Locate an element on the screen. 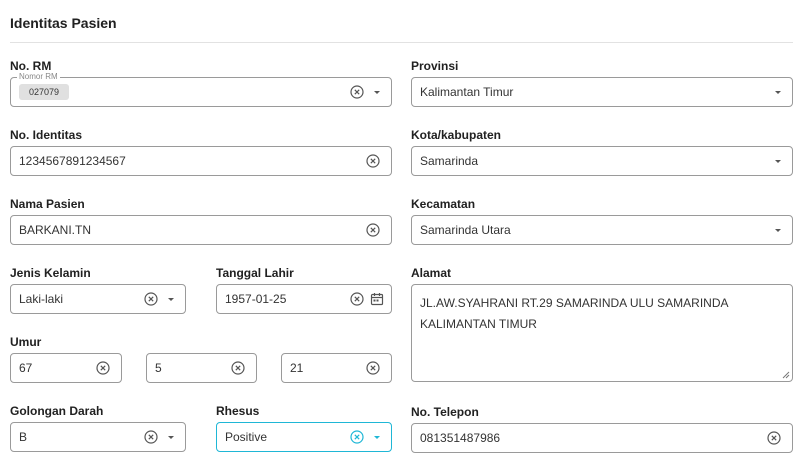  golongan-darah-value: B is located at coordinates (23, 437).